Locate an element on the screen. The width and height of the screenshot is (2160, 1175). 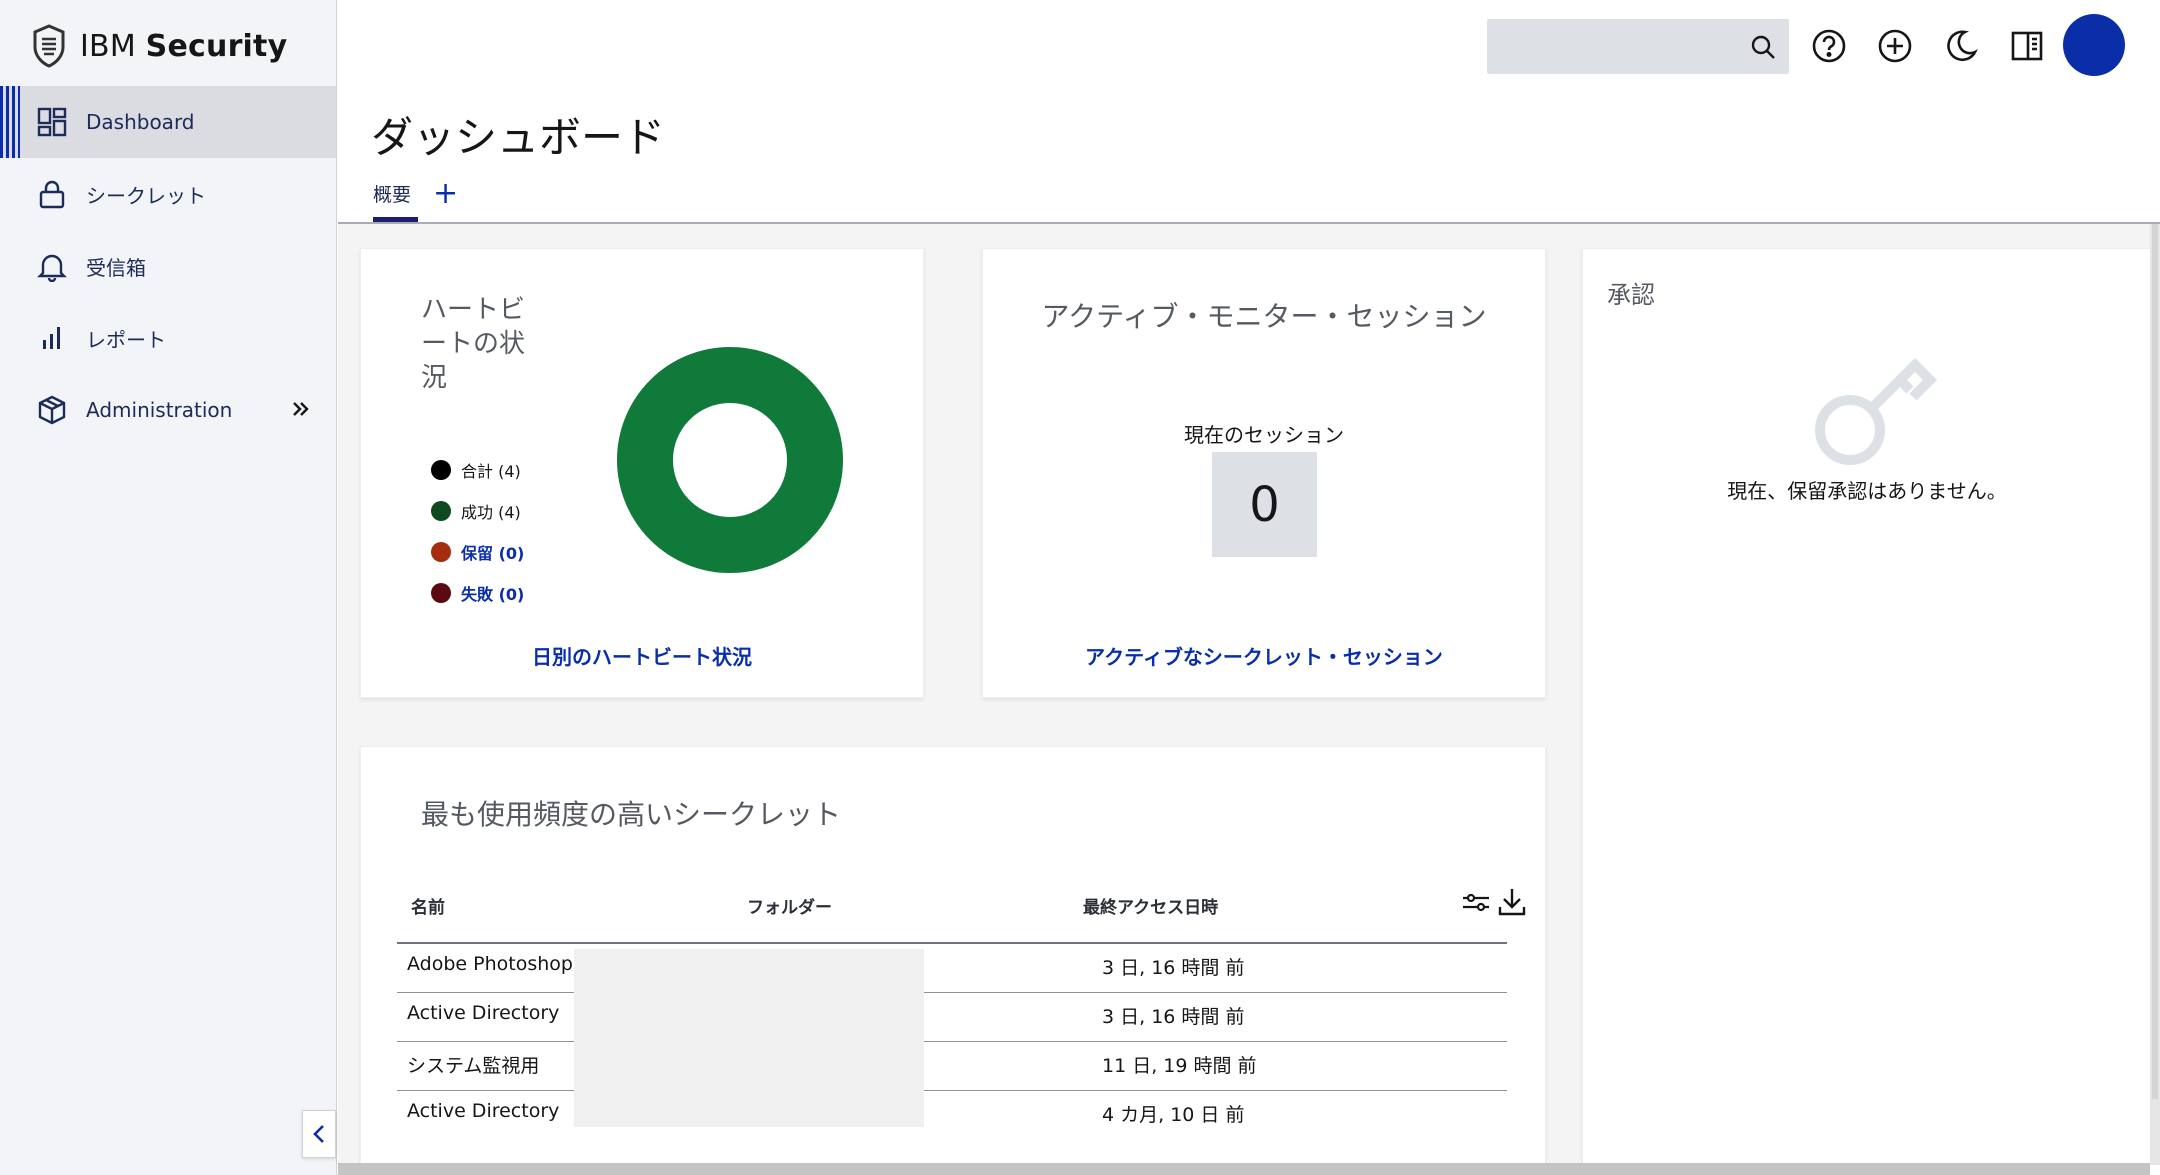
heartbeat-daily-link: 日別のハートビート状況 is located at coordinates (642, 655).